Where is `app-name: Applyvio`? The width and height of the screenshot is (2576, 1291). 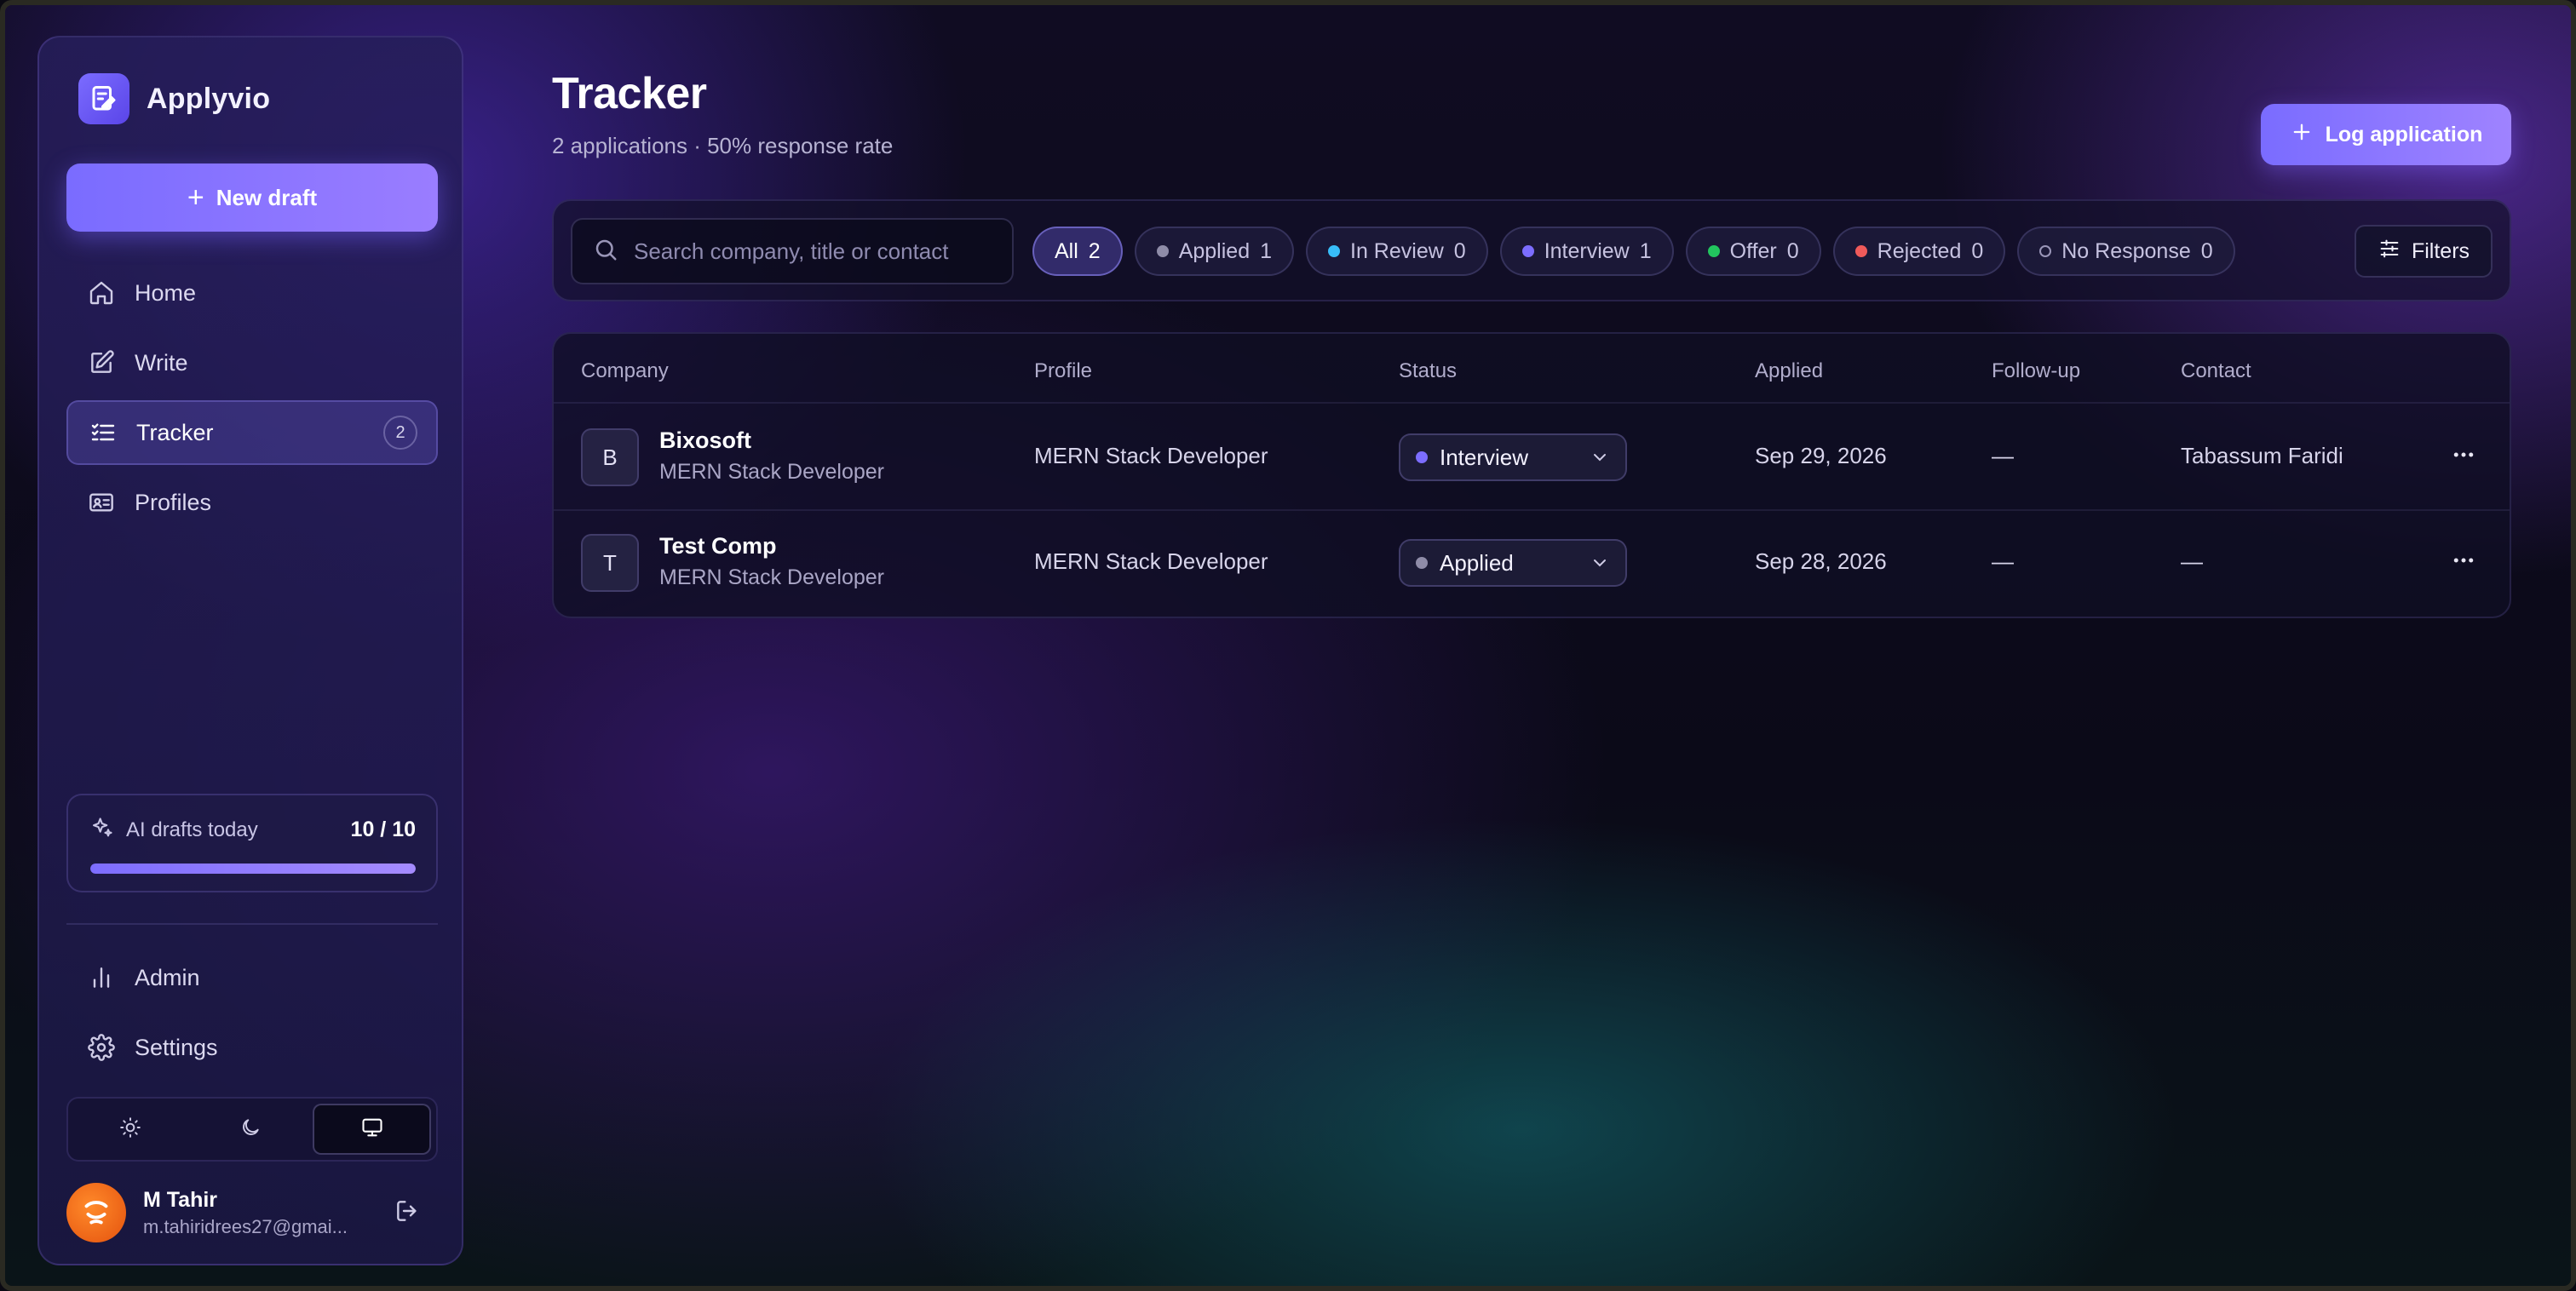
app-name: Applyvio is located at coordinates (209, 98).